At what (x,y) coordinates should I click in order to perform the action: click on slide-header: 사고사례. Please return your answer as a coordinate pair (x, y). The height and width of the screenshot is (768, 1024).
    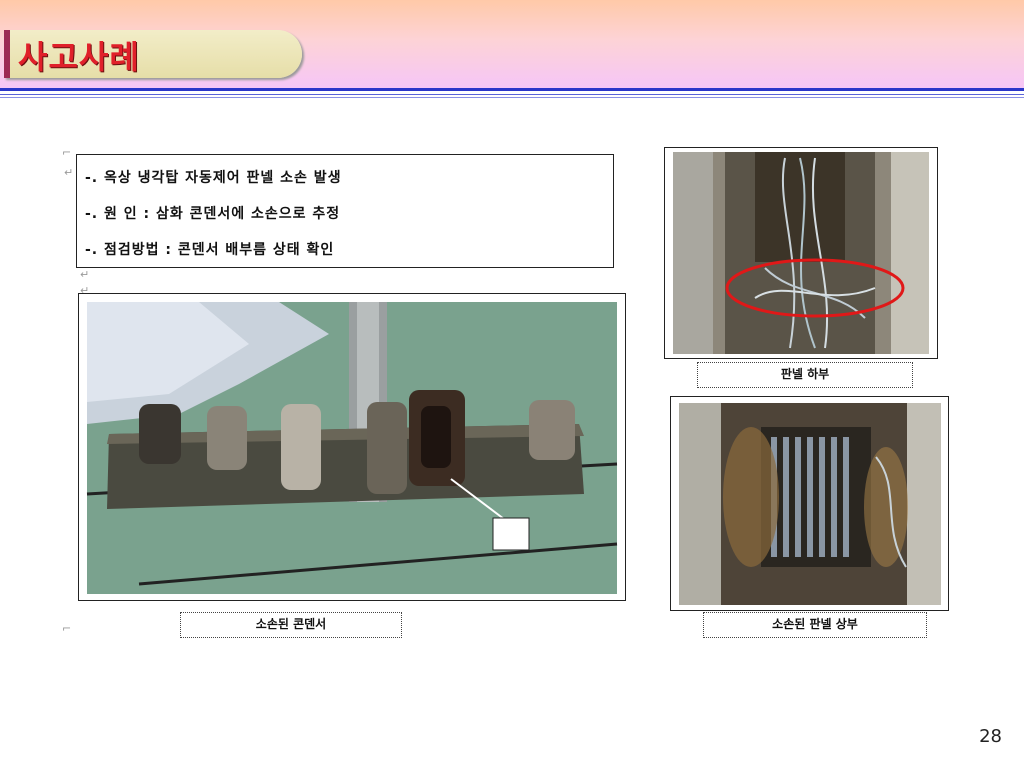
    Looking at the image, I should click on (512, 44).